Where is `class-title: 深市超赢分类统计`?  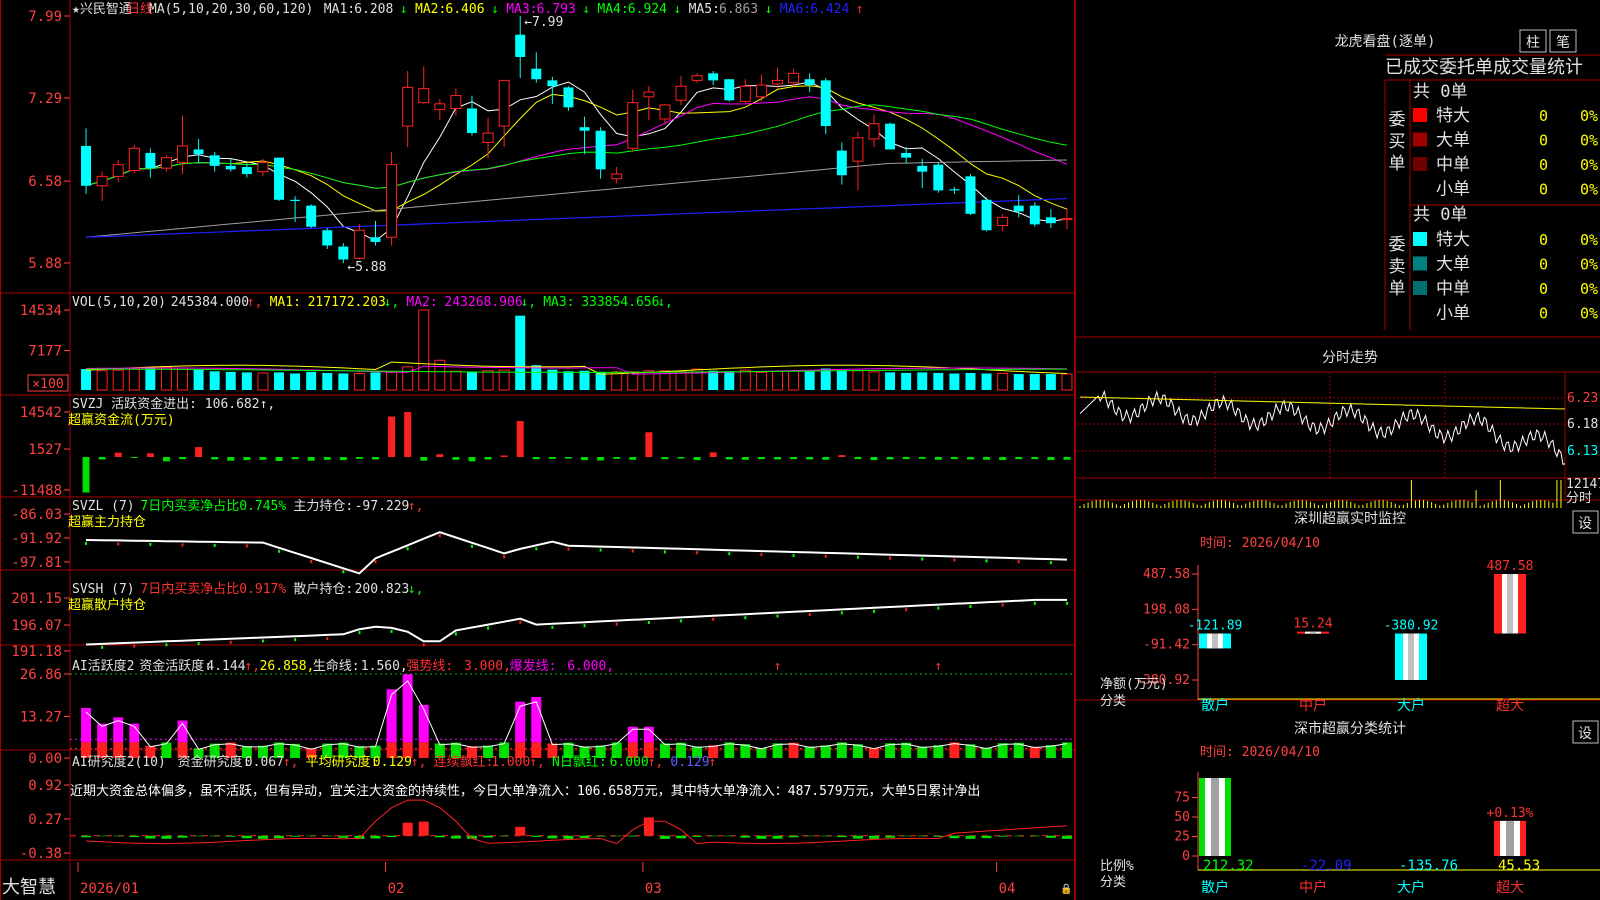 class-title: 深市超赢分类统计 is located at coordinates (1350, 728).